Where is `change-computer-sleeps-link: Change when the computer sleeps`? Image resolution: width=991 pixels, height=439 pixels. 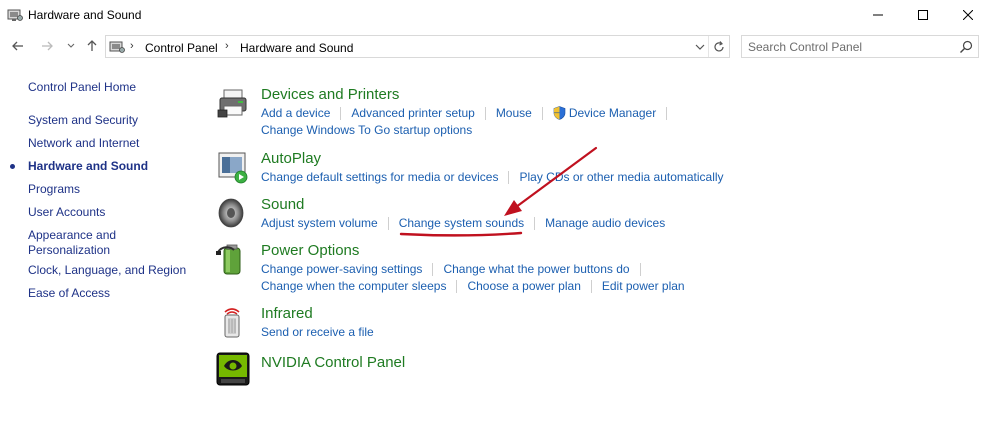
change-computer-sleeps-link: Change when the computer sleeps is located at coordinates (353, 286).